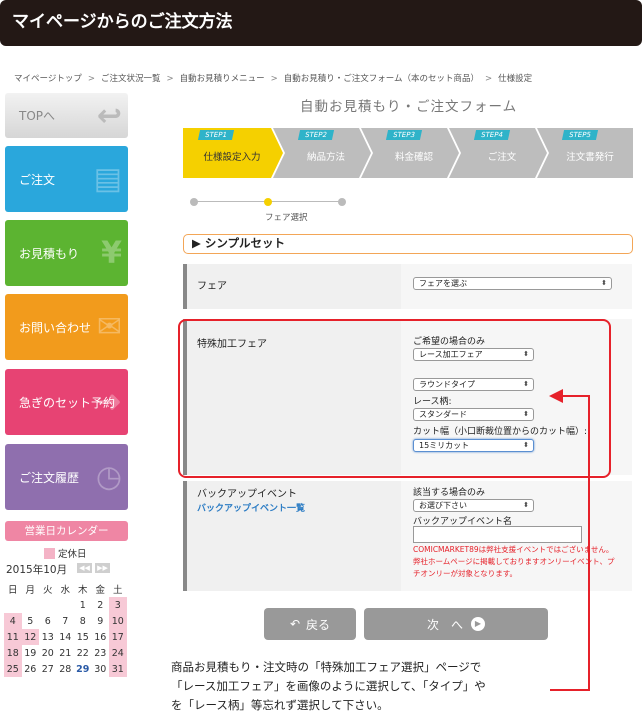 The height and width of the screenshot is (720, 642). What do you see at coordinates (37, 570) in the screenshot?
I see `calendar-month: 2015年10月` at bounding box center [37, 570].